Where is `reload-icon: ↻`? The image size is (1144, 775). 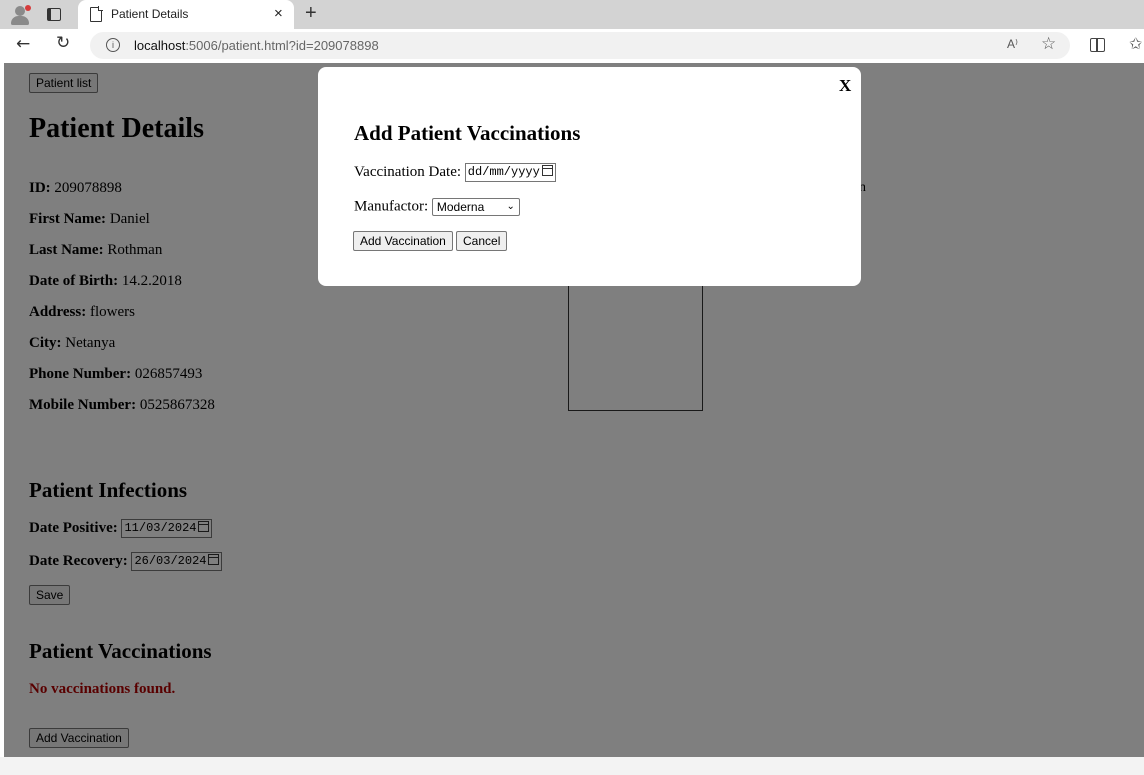
reload-icon: ↻ is located at coordinates (63, 43).